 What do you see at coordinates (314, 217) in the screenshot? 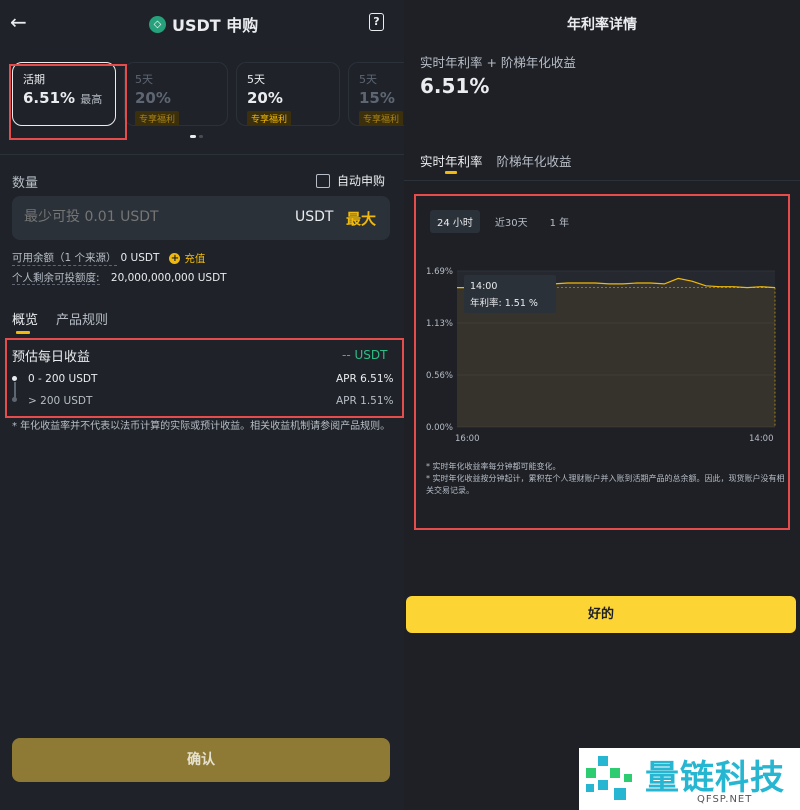
I see `amount-unit: USDT` at bounding box center [314, 217].